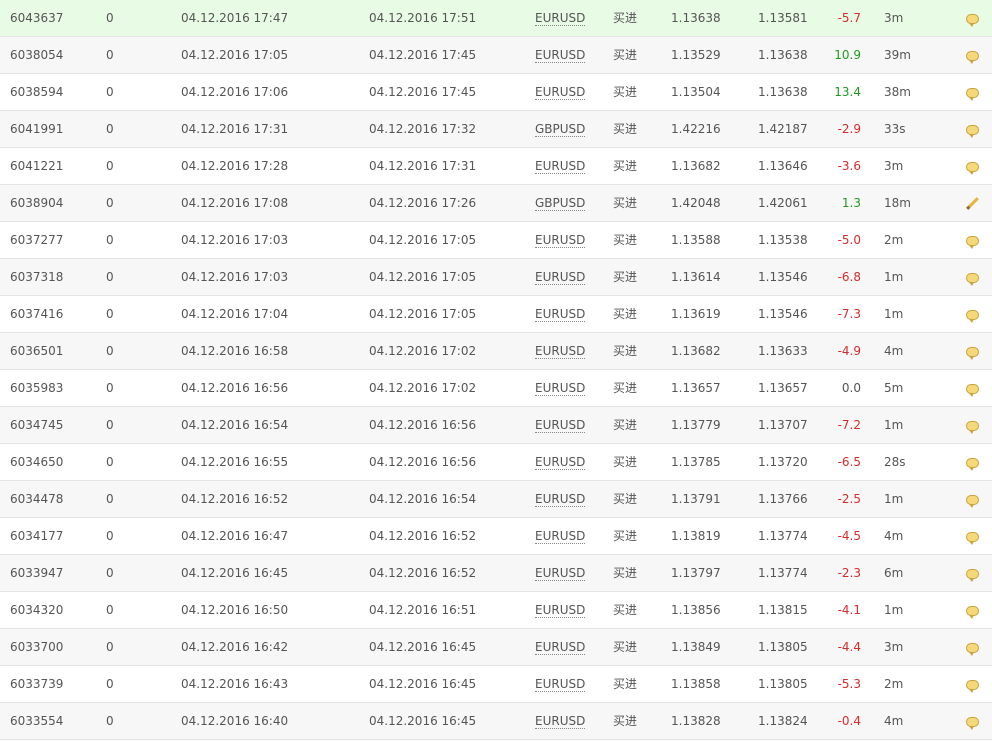 The width and height of the screenshot is (992, 742). What do you see at coordinates (696, 240) in the screenshot?
I see `open-price: 1.13588` at bounding box center [696, 240].